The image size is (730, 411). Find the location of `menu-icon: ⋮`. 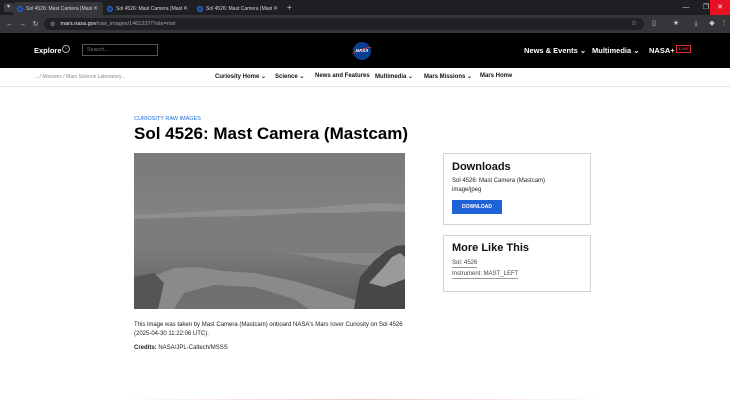

menu-icon: ⋮ is located at coordinates (723, 24).